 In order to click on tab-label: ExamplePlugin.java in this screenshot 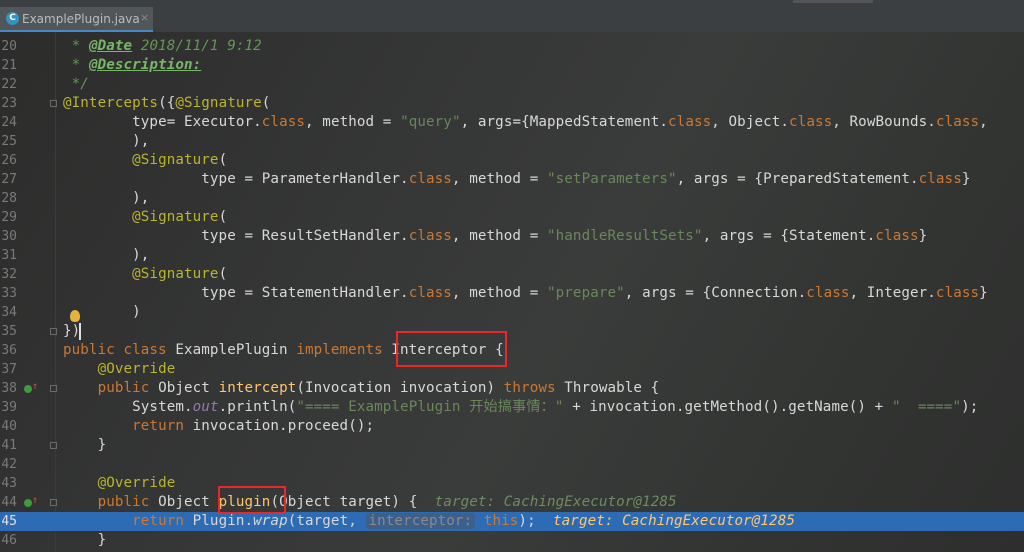, I will do `click(81, 19)`.